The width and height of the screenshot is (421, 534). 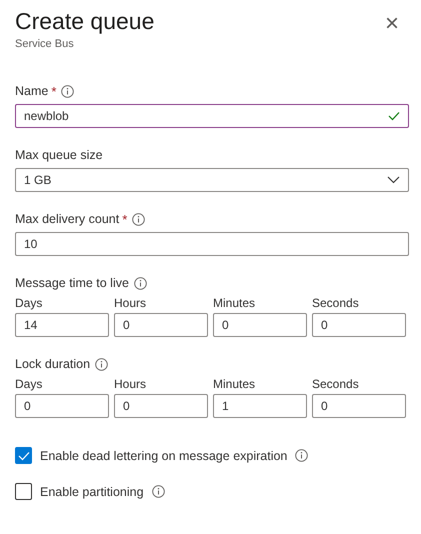 What do you see at coordinates (52, 364) in the screenshot?
I see `field-label: Lock duration` at bounding box center [52, 364].